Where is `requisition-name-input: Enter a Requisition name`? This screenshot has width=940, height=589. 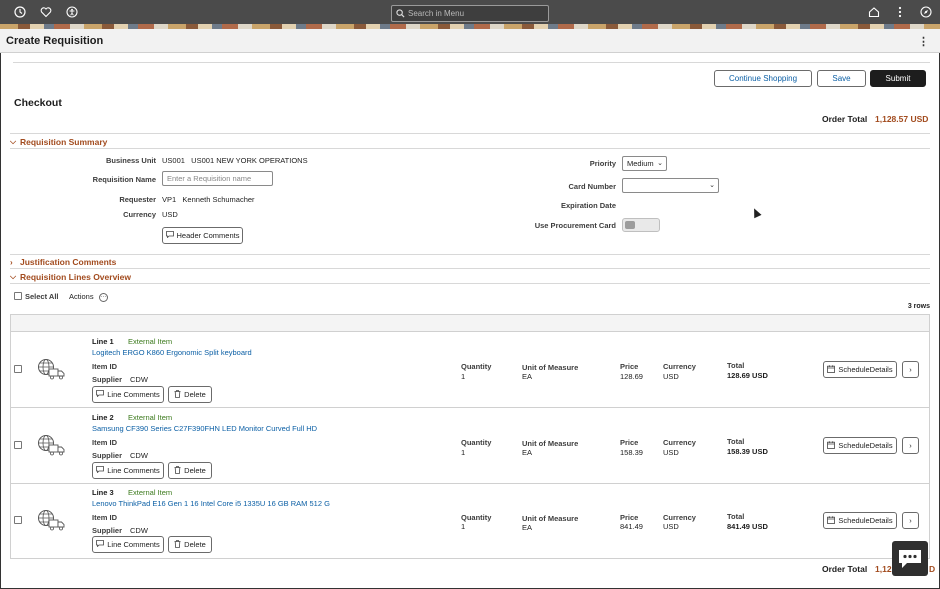 requisition-name-input: Enter a Requisition name is located at coordinates (217, 178).